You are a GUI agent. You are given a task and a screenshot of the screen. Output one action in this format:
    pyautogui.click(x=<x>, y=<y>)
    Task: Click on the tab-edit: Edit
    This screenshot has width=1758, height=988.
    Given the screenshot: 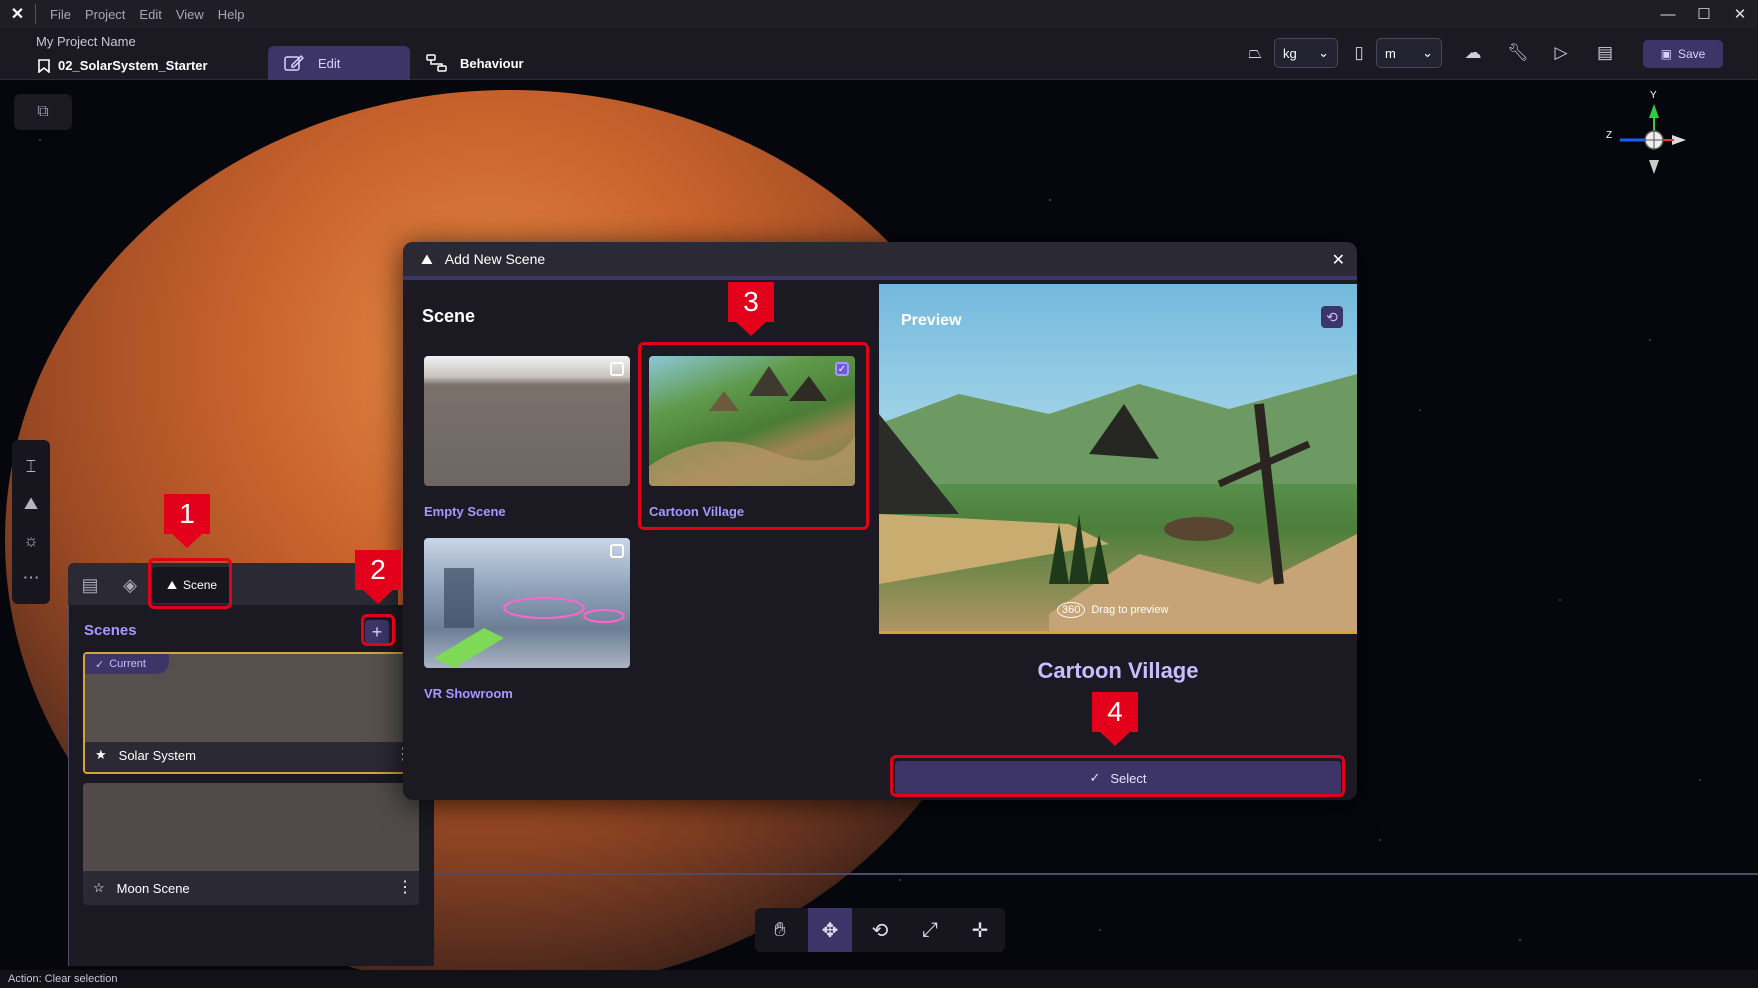 What is the action you would take?
    pyautogui.click(x=339, y=63)
    